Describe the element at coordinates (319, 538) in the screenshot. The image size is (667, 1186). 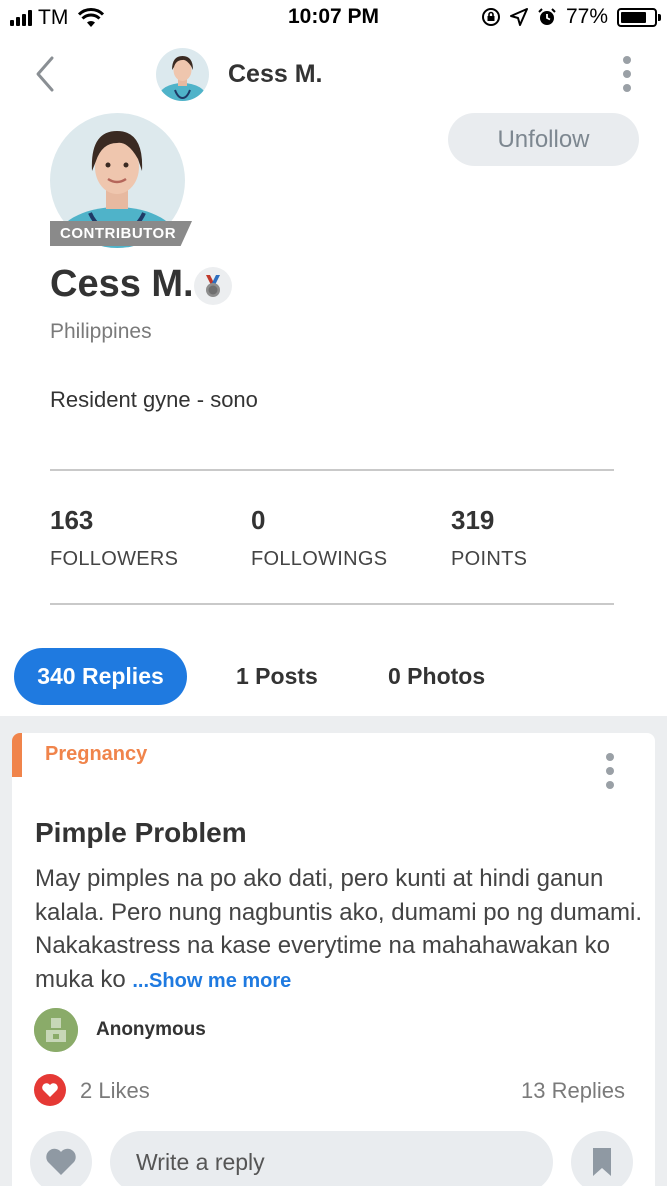
I see `stat-followings: 0 FOLLOWINGS` at that location.